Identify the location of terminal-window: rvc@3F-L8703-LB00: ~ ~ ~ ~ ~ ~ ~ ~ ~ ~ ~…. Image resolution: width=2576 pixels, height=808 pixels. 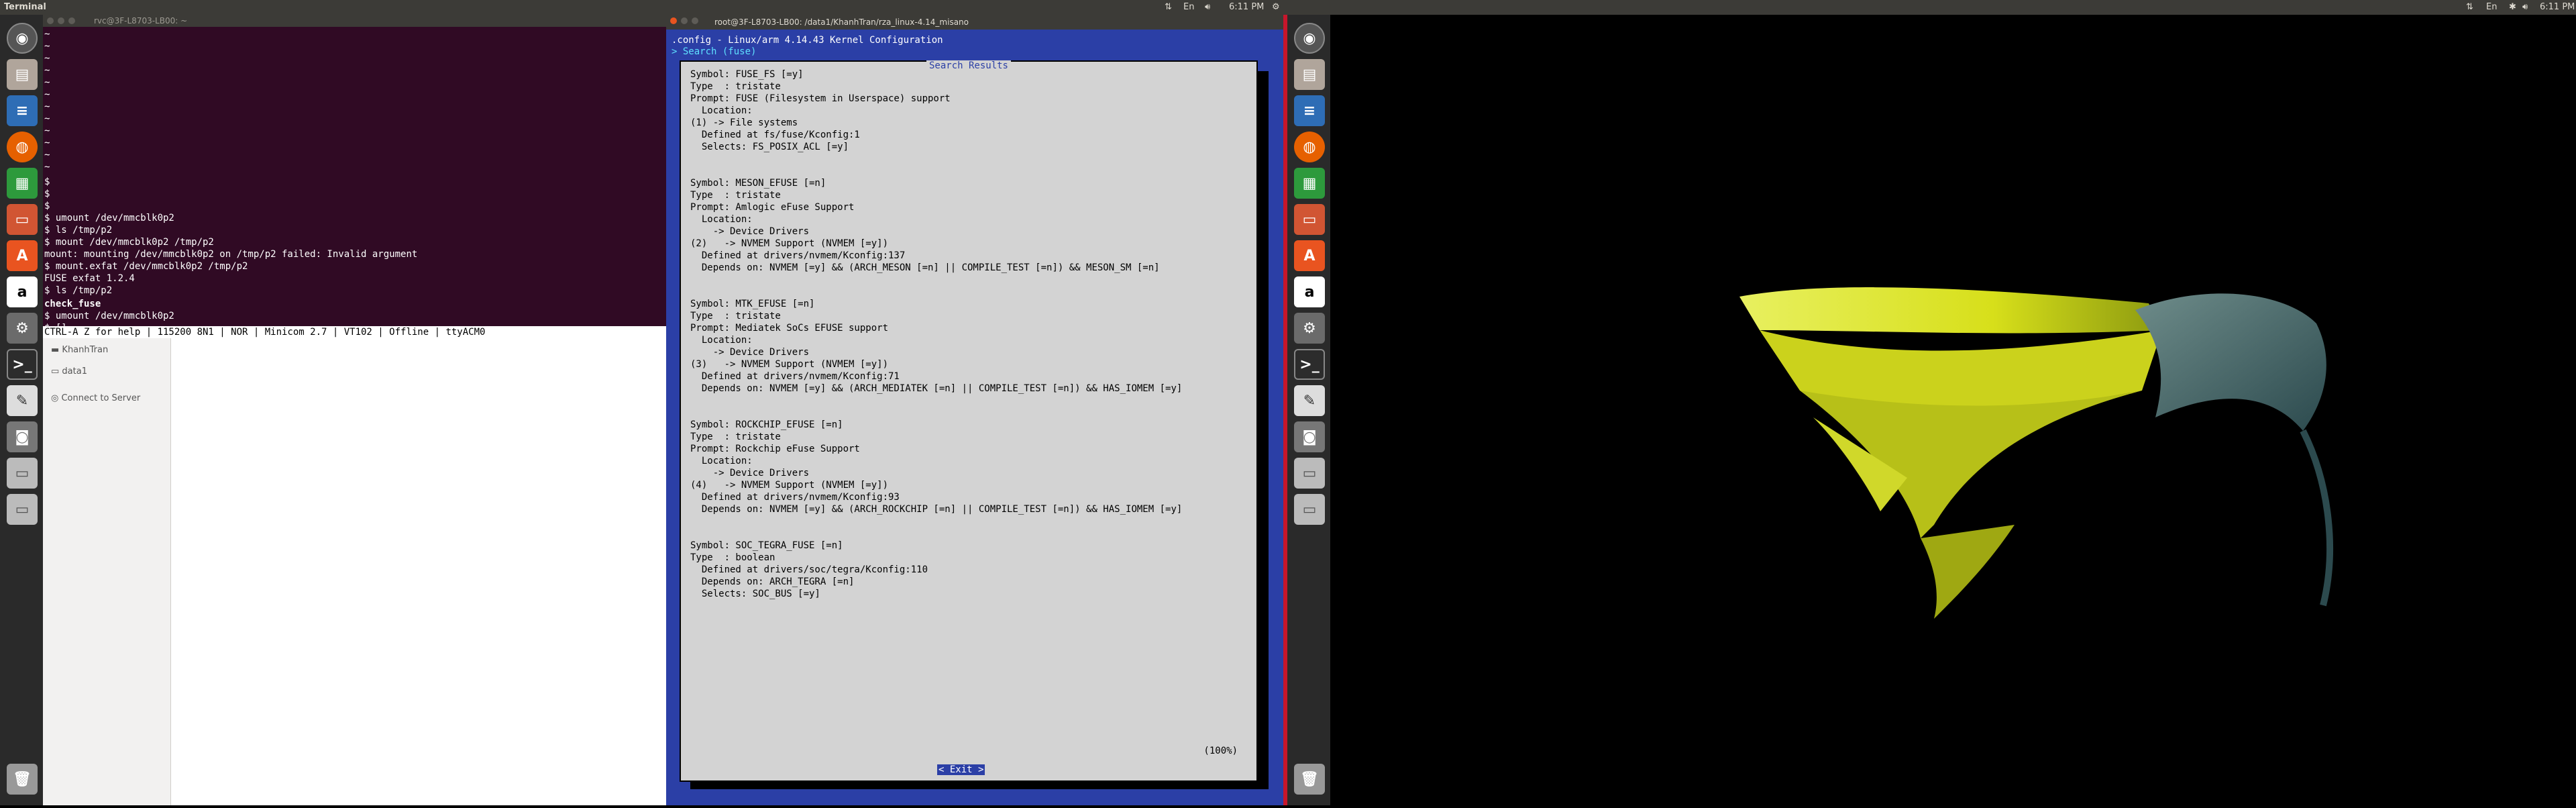
(354, 176).